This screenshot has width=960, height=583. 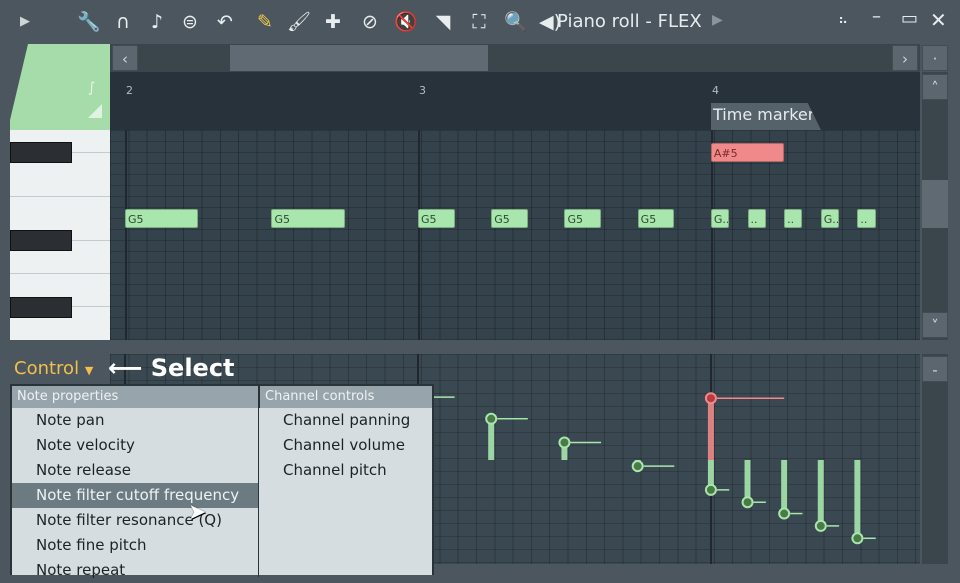 I want to click on vertical-scrollbar: ˄ ˅, so click(x=935, y=206).